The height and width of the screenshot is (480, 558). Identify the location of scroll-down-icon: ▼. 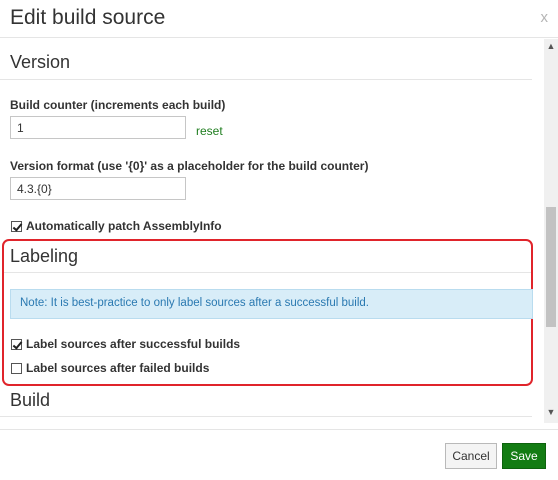
(551, 412).